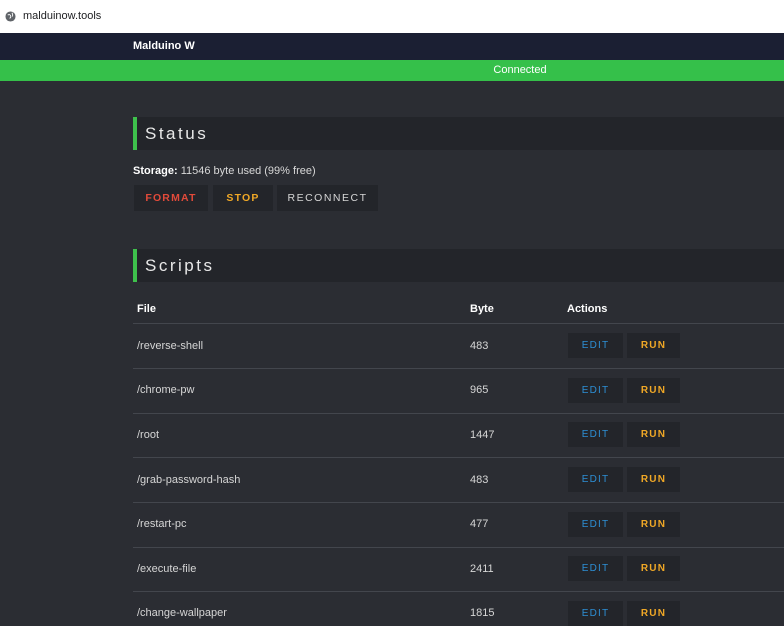  What do you see at coordinates (182, 613) in the screenshot?
I see `row-file: /change-wallpaper` at bounding box center [182, 613].